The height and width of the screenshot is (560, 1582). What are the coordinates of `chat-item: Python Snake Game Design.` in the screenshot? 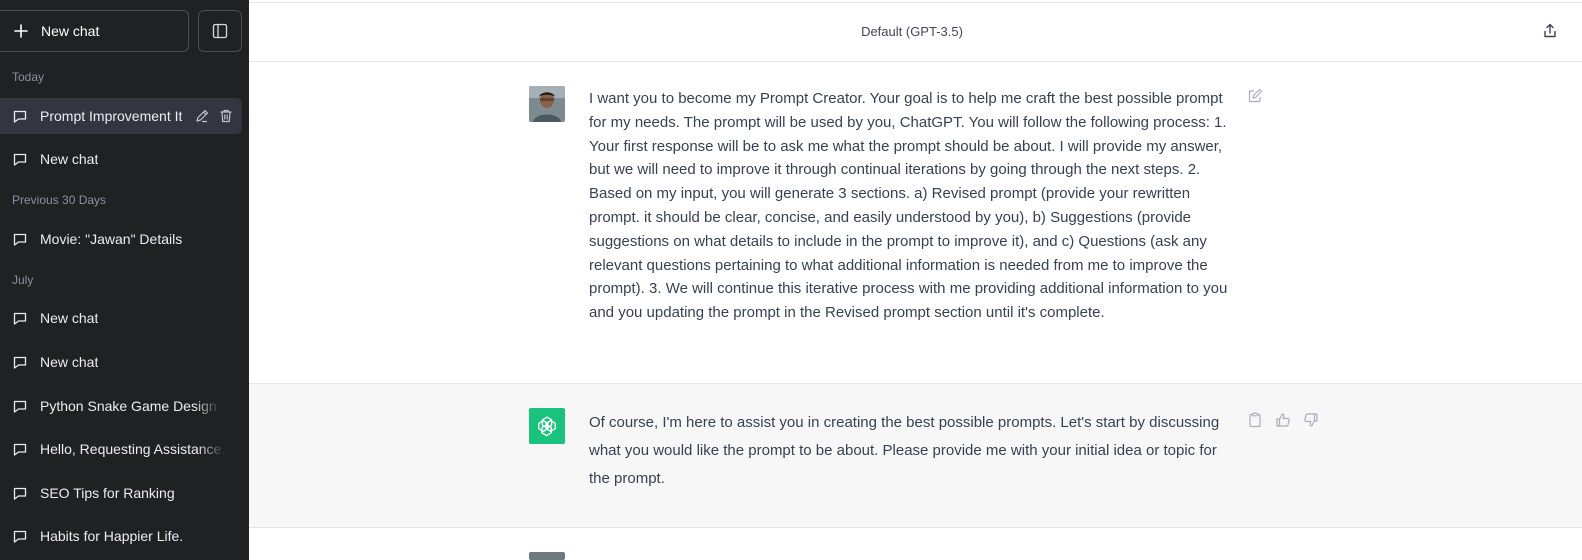 It's located at (121, 406).